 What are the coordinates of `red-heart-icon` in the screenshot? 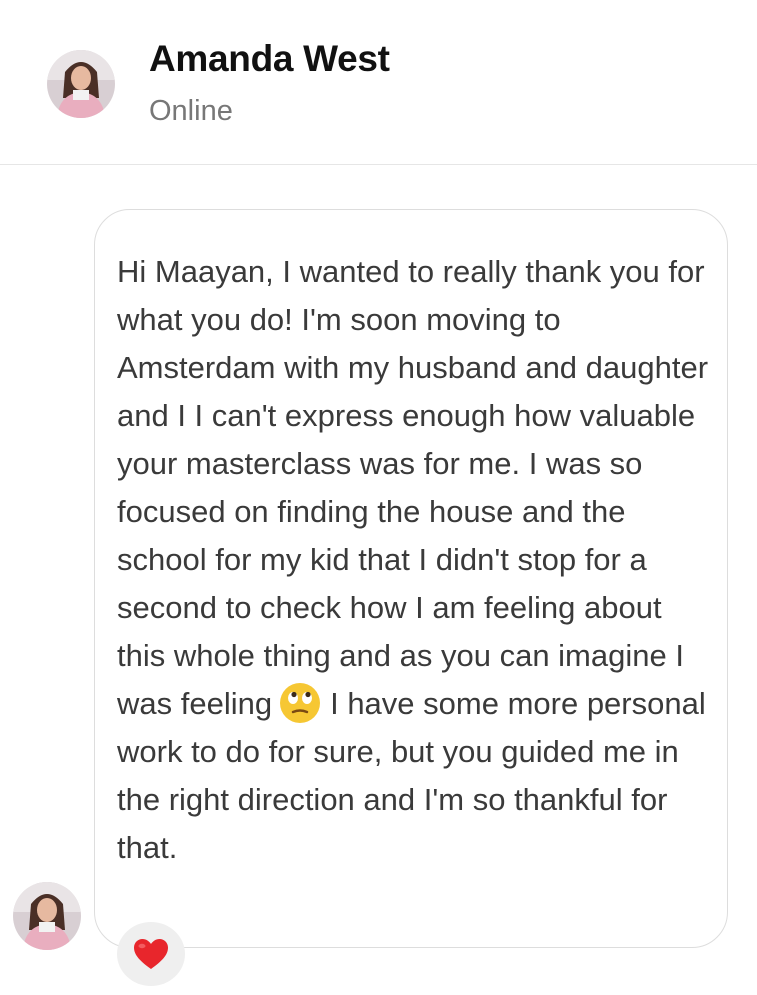 It's located at (151, 954).